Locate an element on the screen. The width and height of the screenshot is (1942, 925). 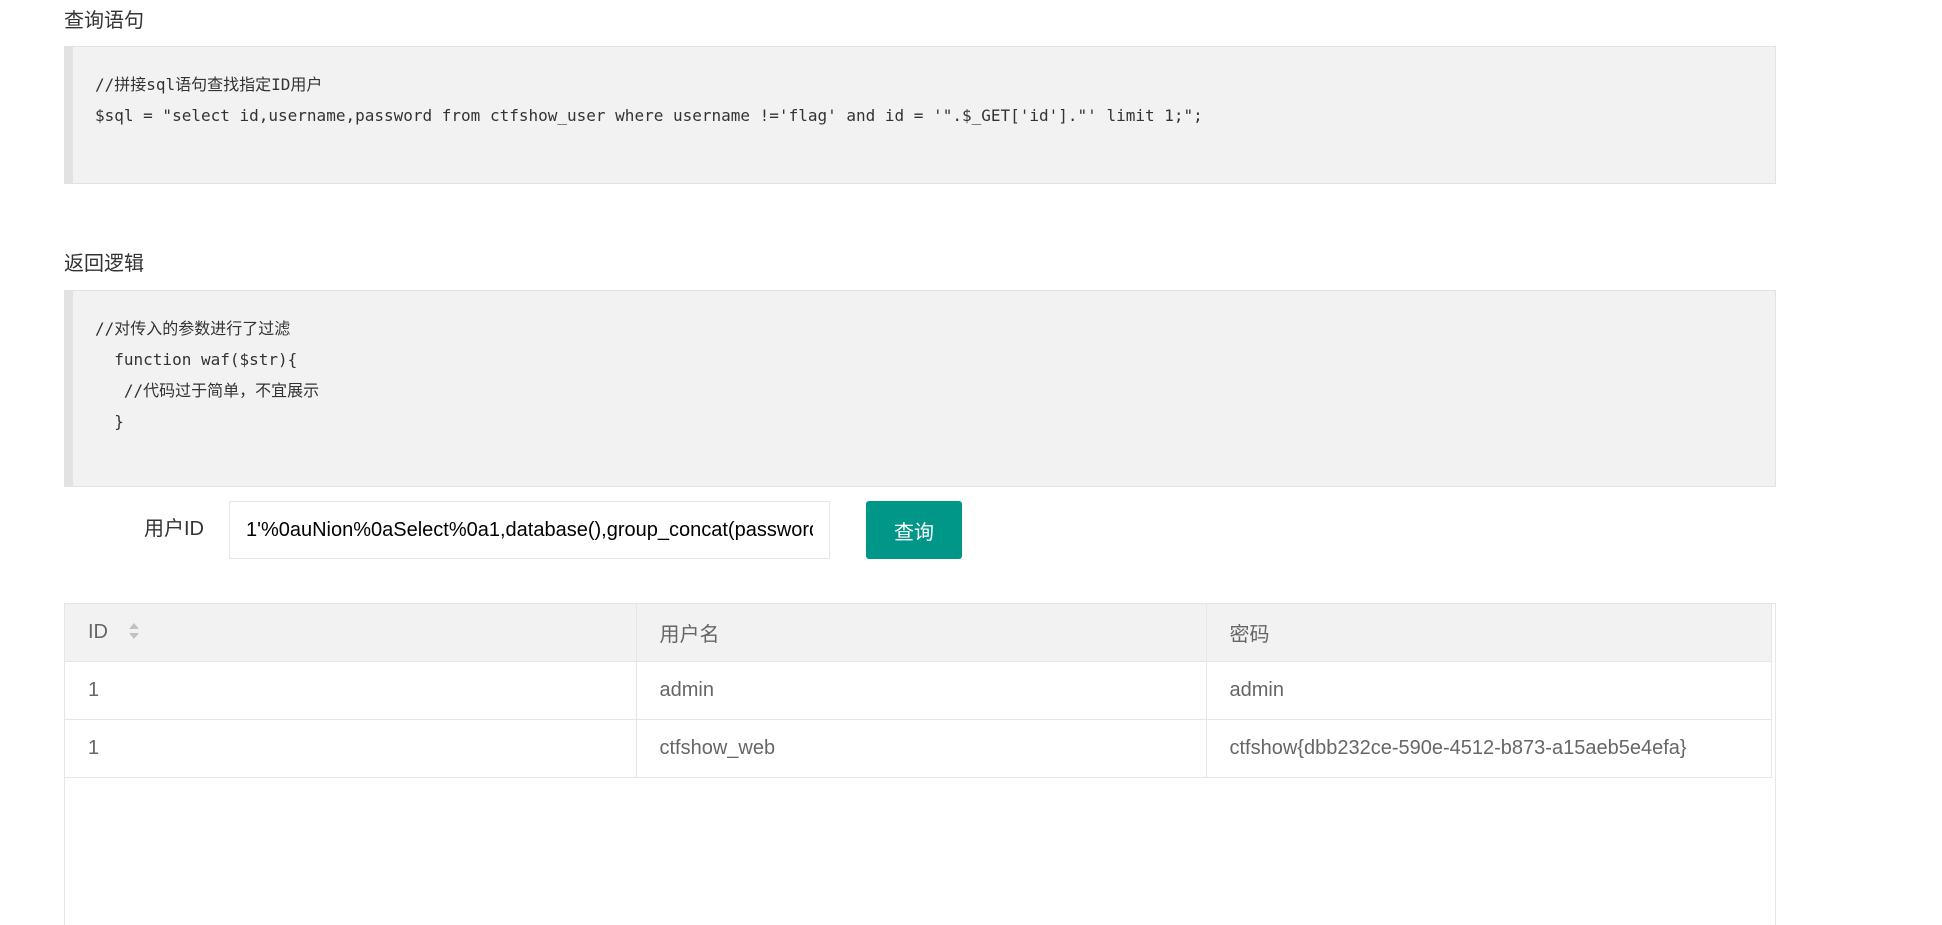
column-header-username: 用户名 is located at coordinates (921, 633).